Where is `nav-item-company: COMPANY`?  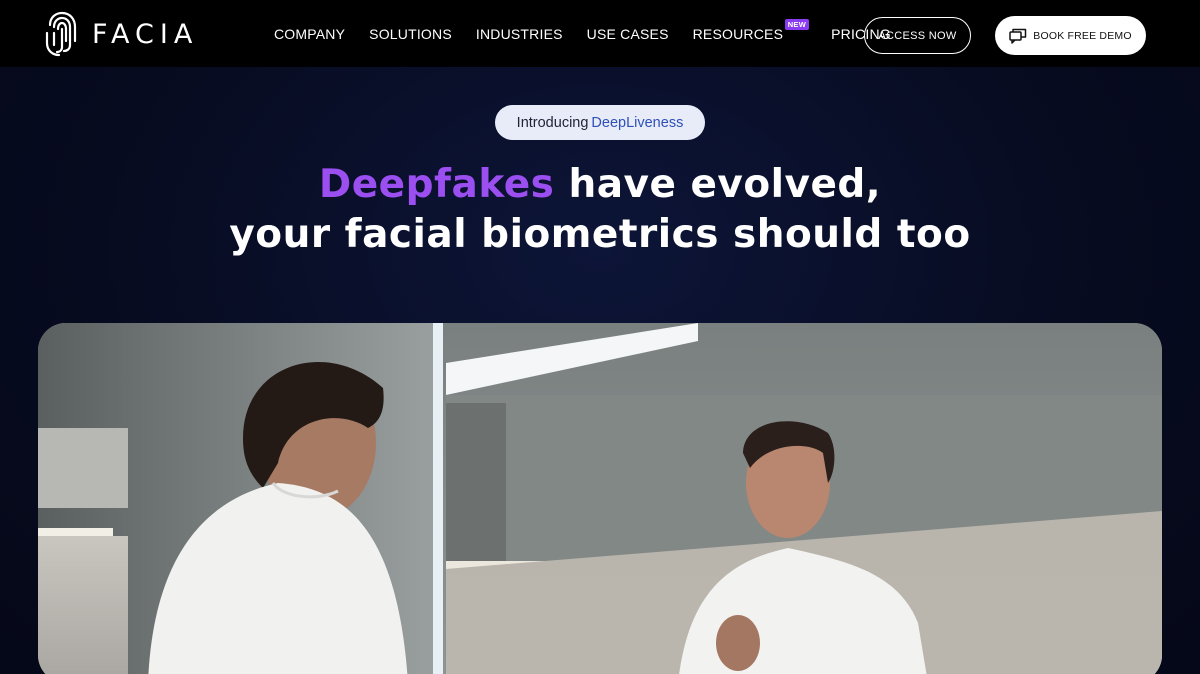
nav-item-company: COMPANY is located at coordinates (309, 34).